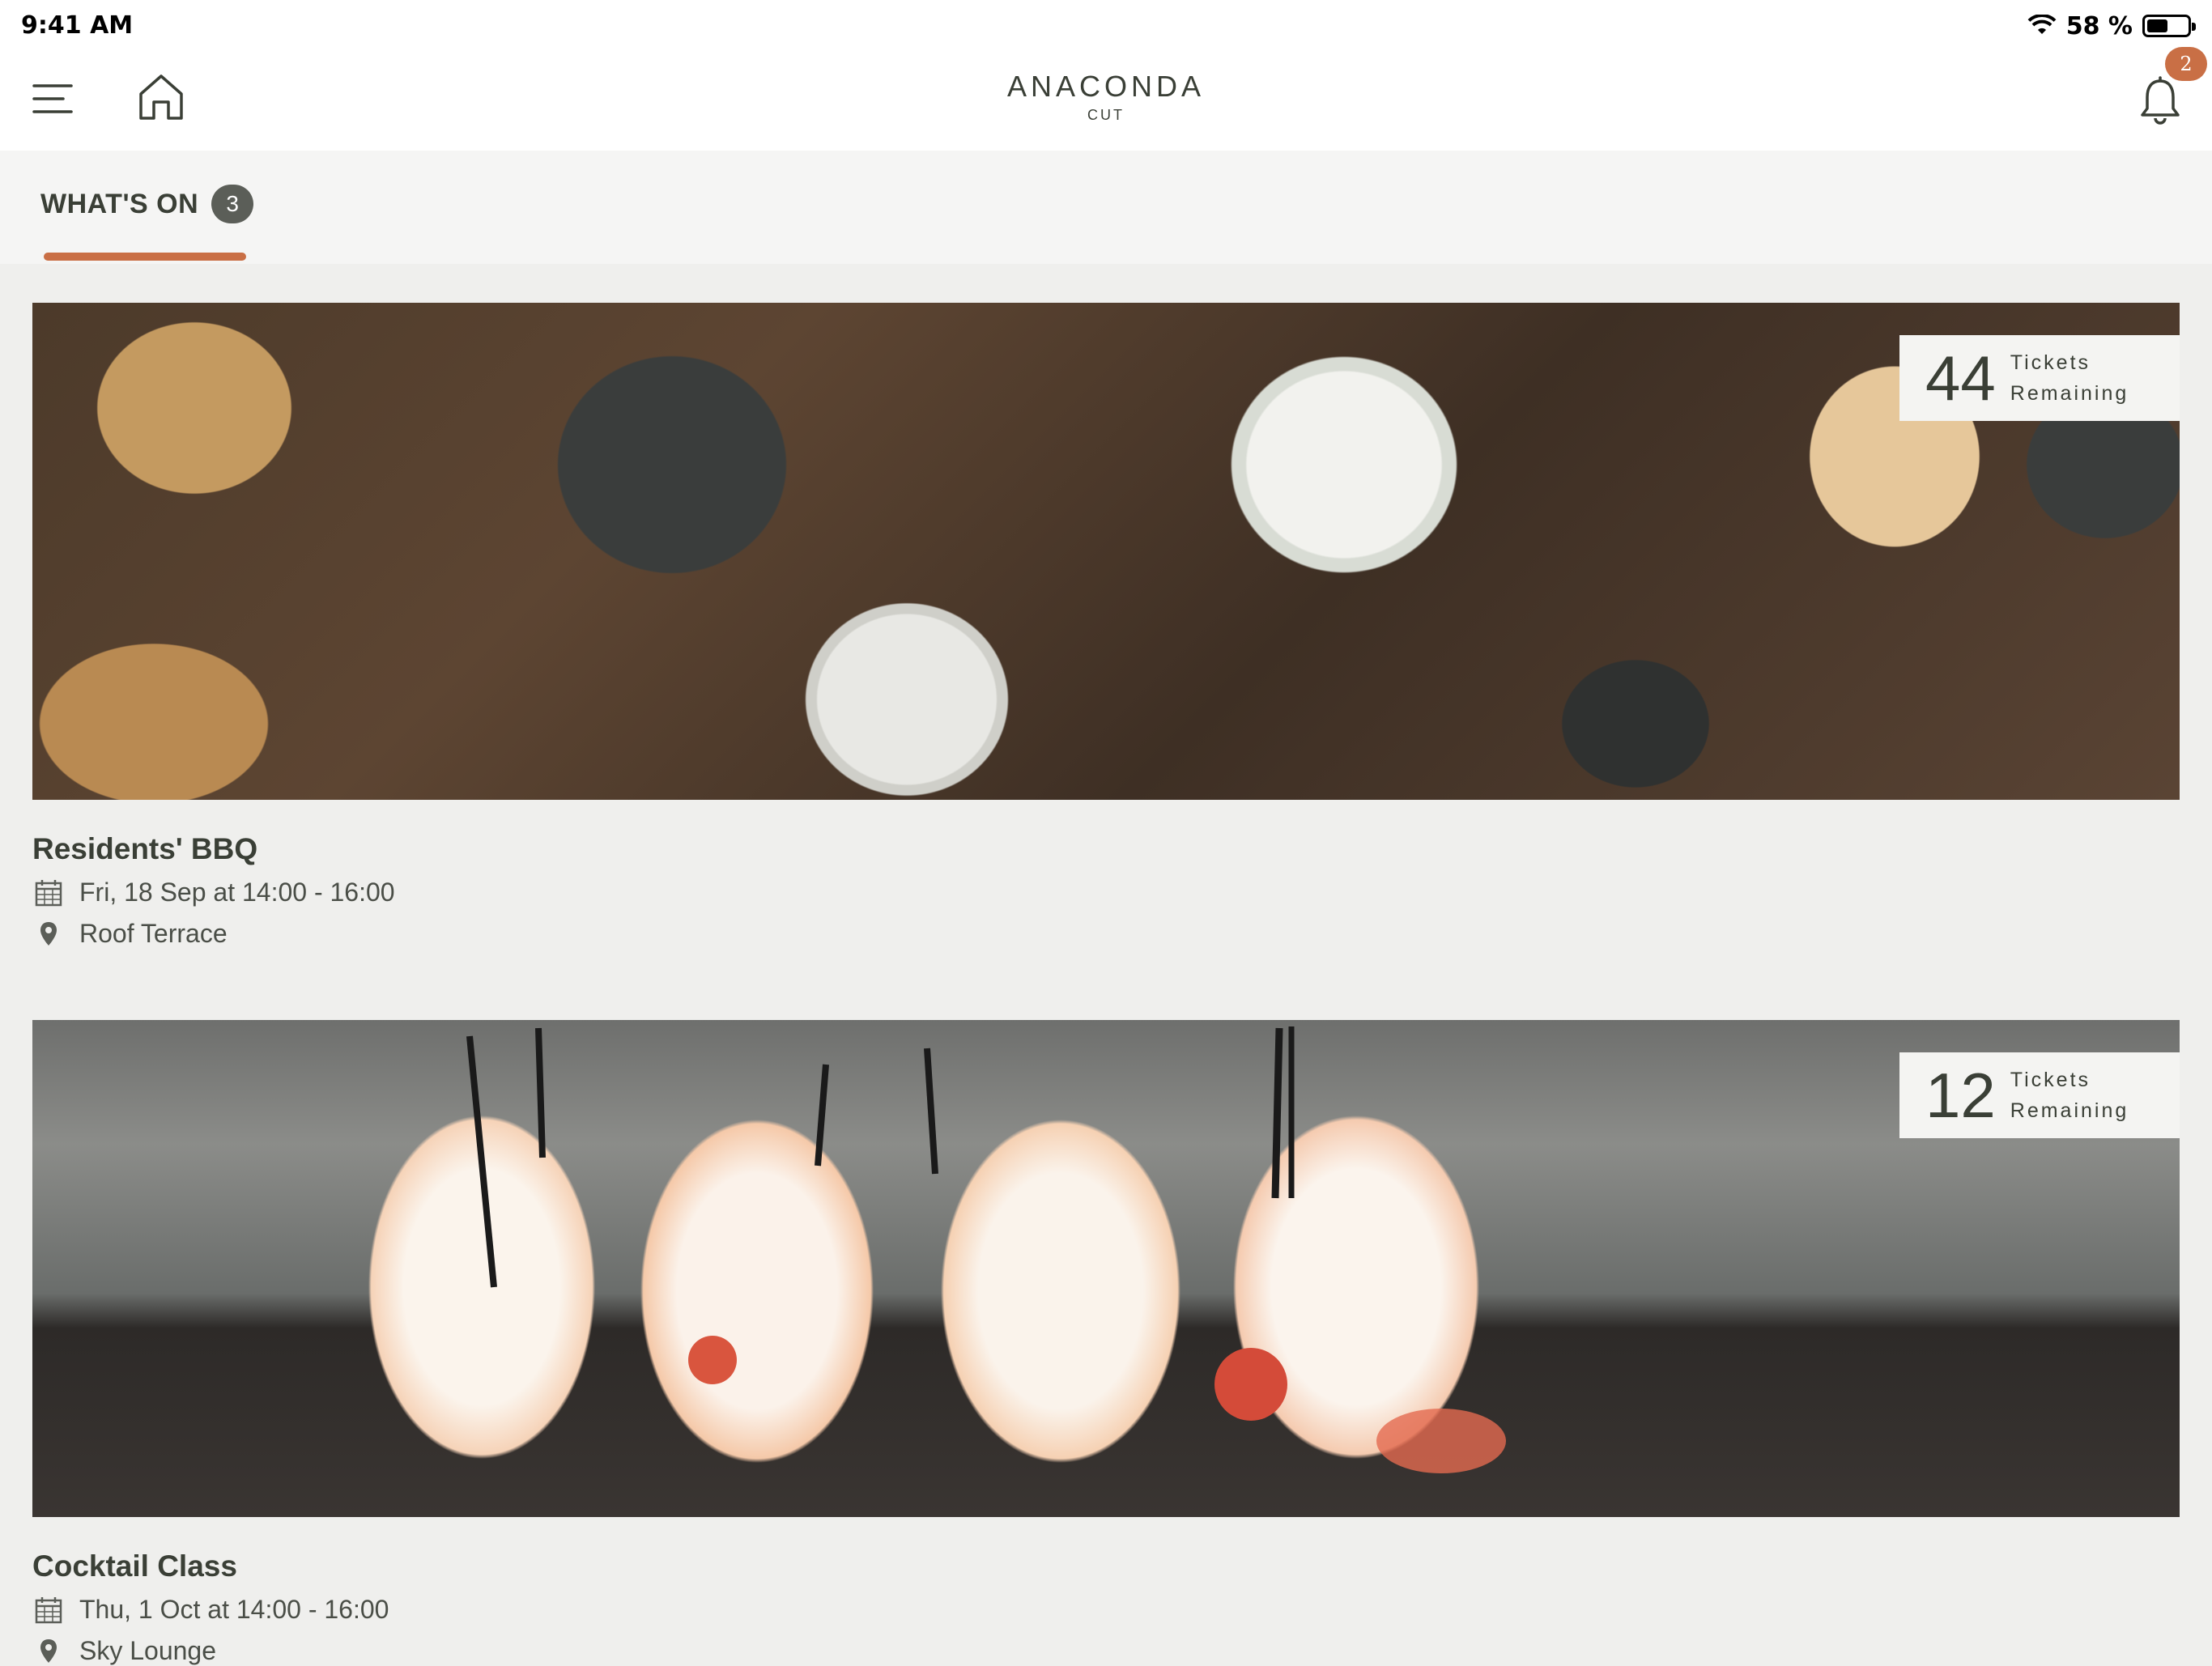 The image size is (2212, 1666). I want to click on tab-bar: WHAT'S ON 3, so click(1106, 207).